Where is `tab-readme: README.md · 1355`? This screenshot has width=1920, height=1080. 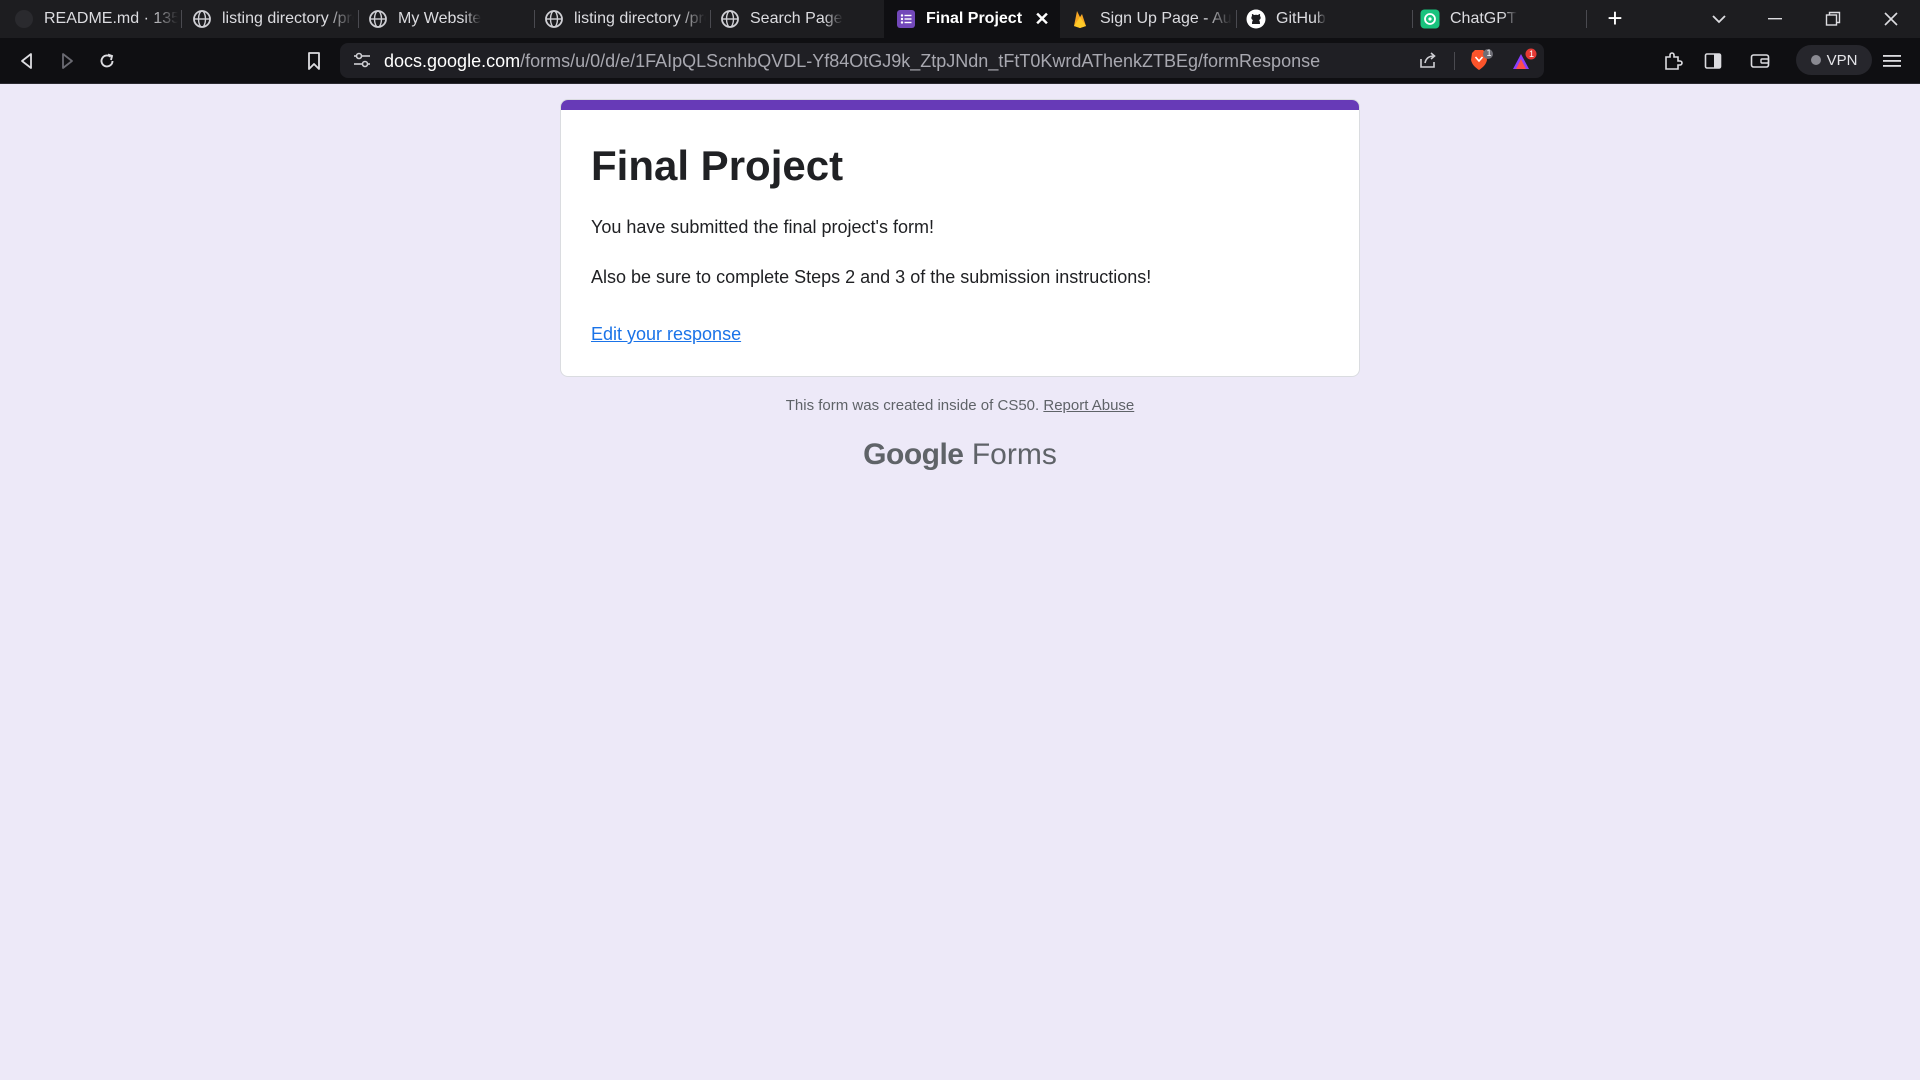
tab-readme: README.md · 1355 is located at coordinates (96, 19).